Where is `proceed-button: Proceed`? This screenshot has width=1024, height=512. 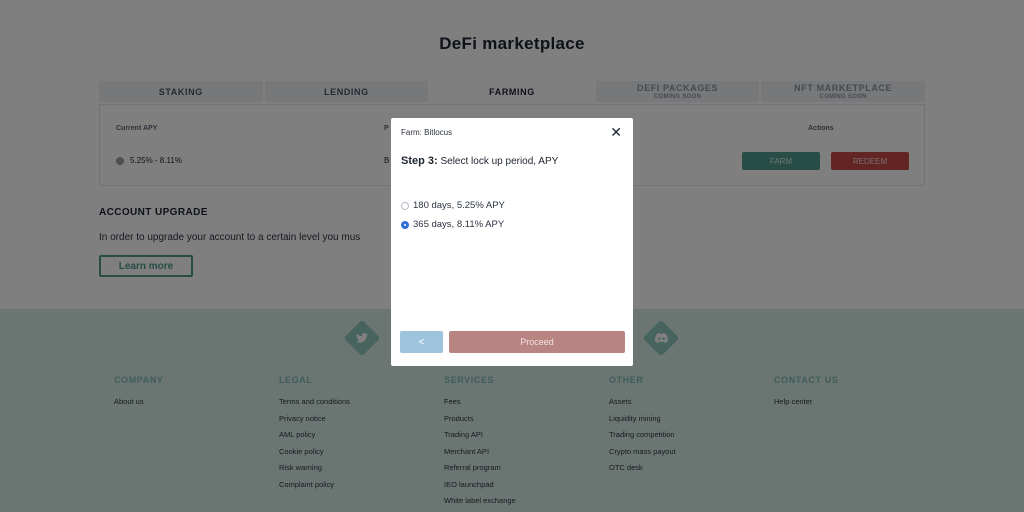
proceed-button: Proceed is located at coordinates (537, 342).